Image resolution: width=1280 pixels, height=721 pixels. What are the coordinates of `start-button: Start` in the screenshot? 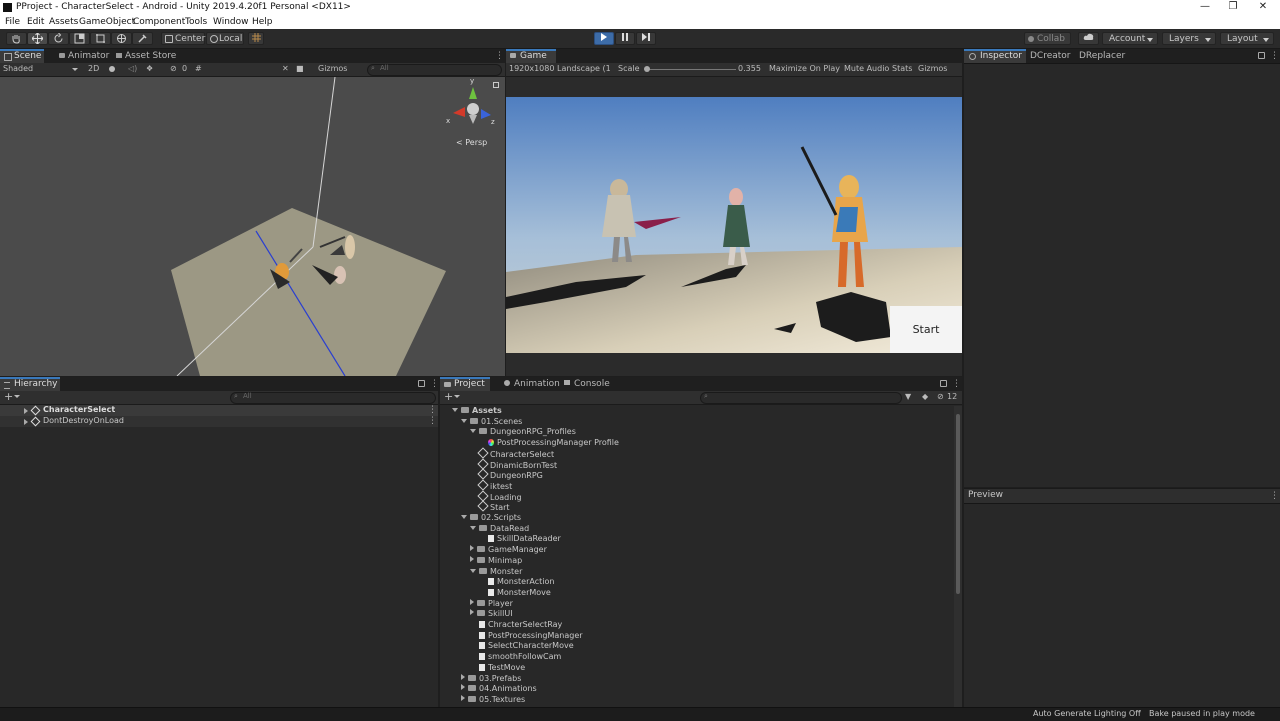 It's located at (926, 329).